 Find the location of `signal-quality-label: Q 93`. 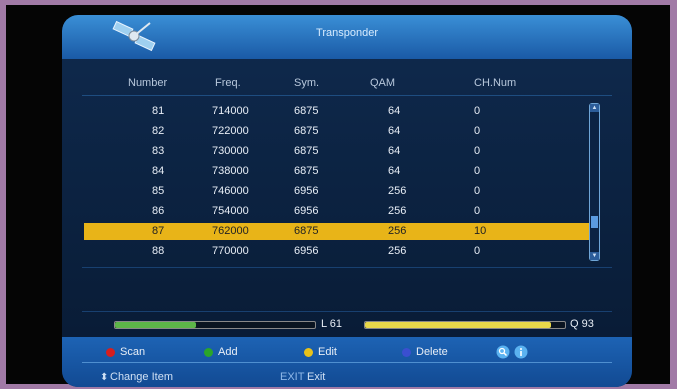

signal-quality-label: Q 93 is located at coordinates (582, 324).